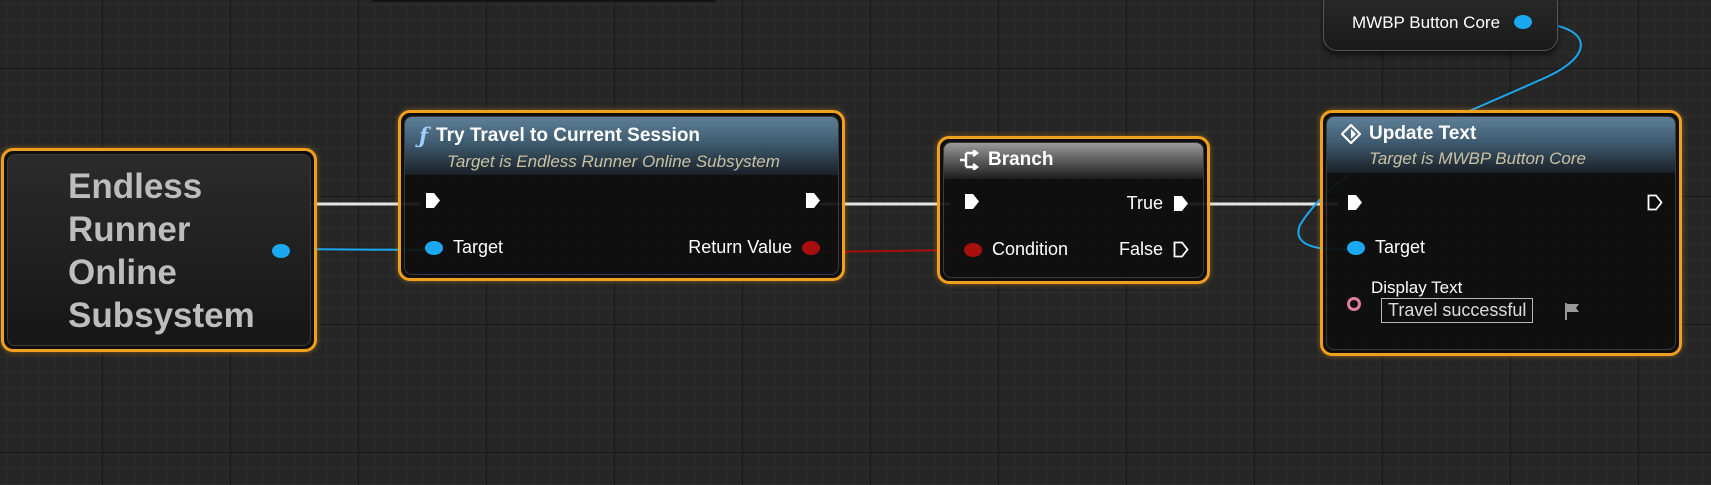 This screenshot has width=1711, height=485. Describe the element at coordinates (973, 249) in the screenshot. I see `condition-pin-icon` at that location.